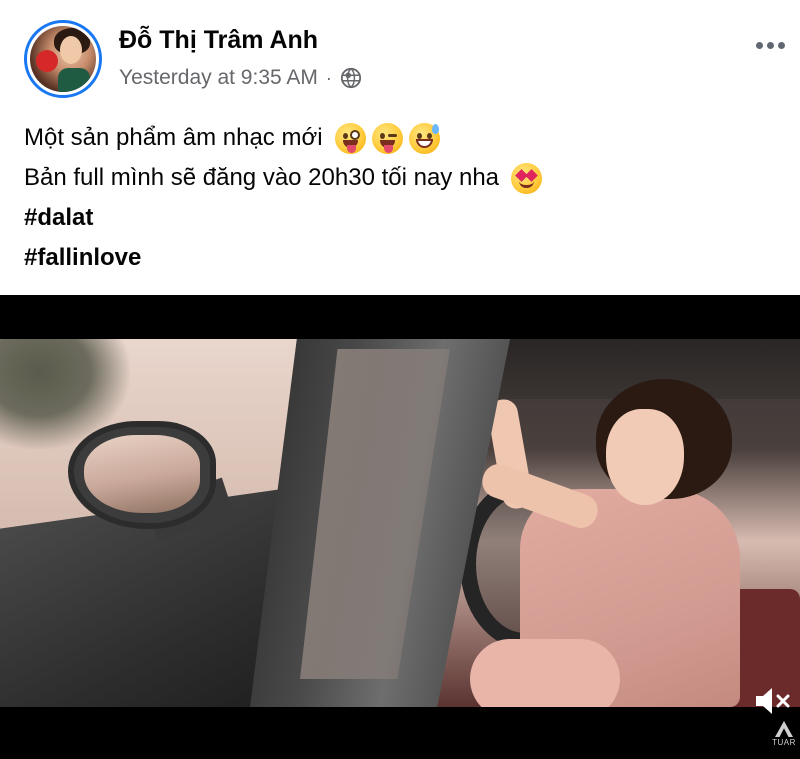 Image resolution: width=800 pixels, height=759 pixels. I want to click on globe-icon, so click(351, 78).